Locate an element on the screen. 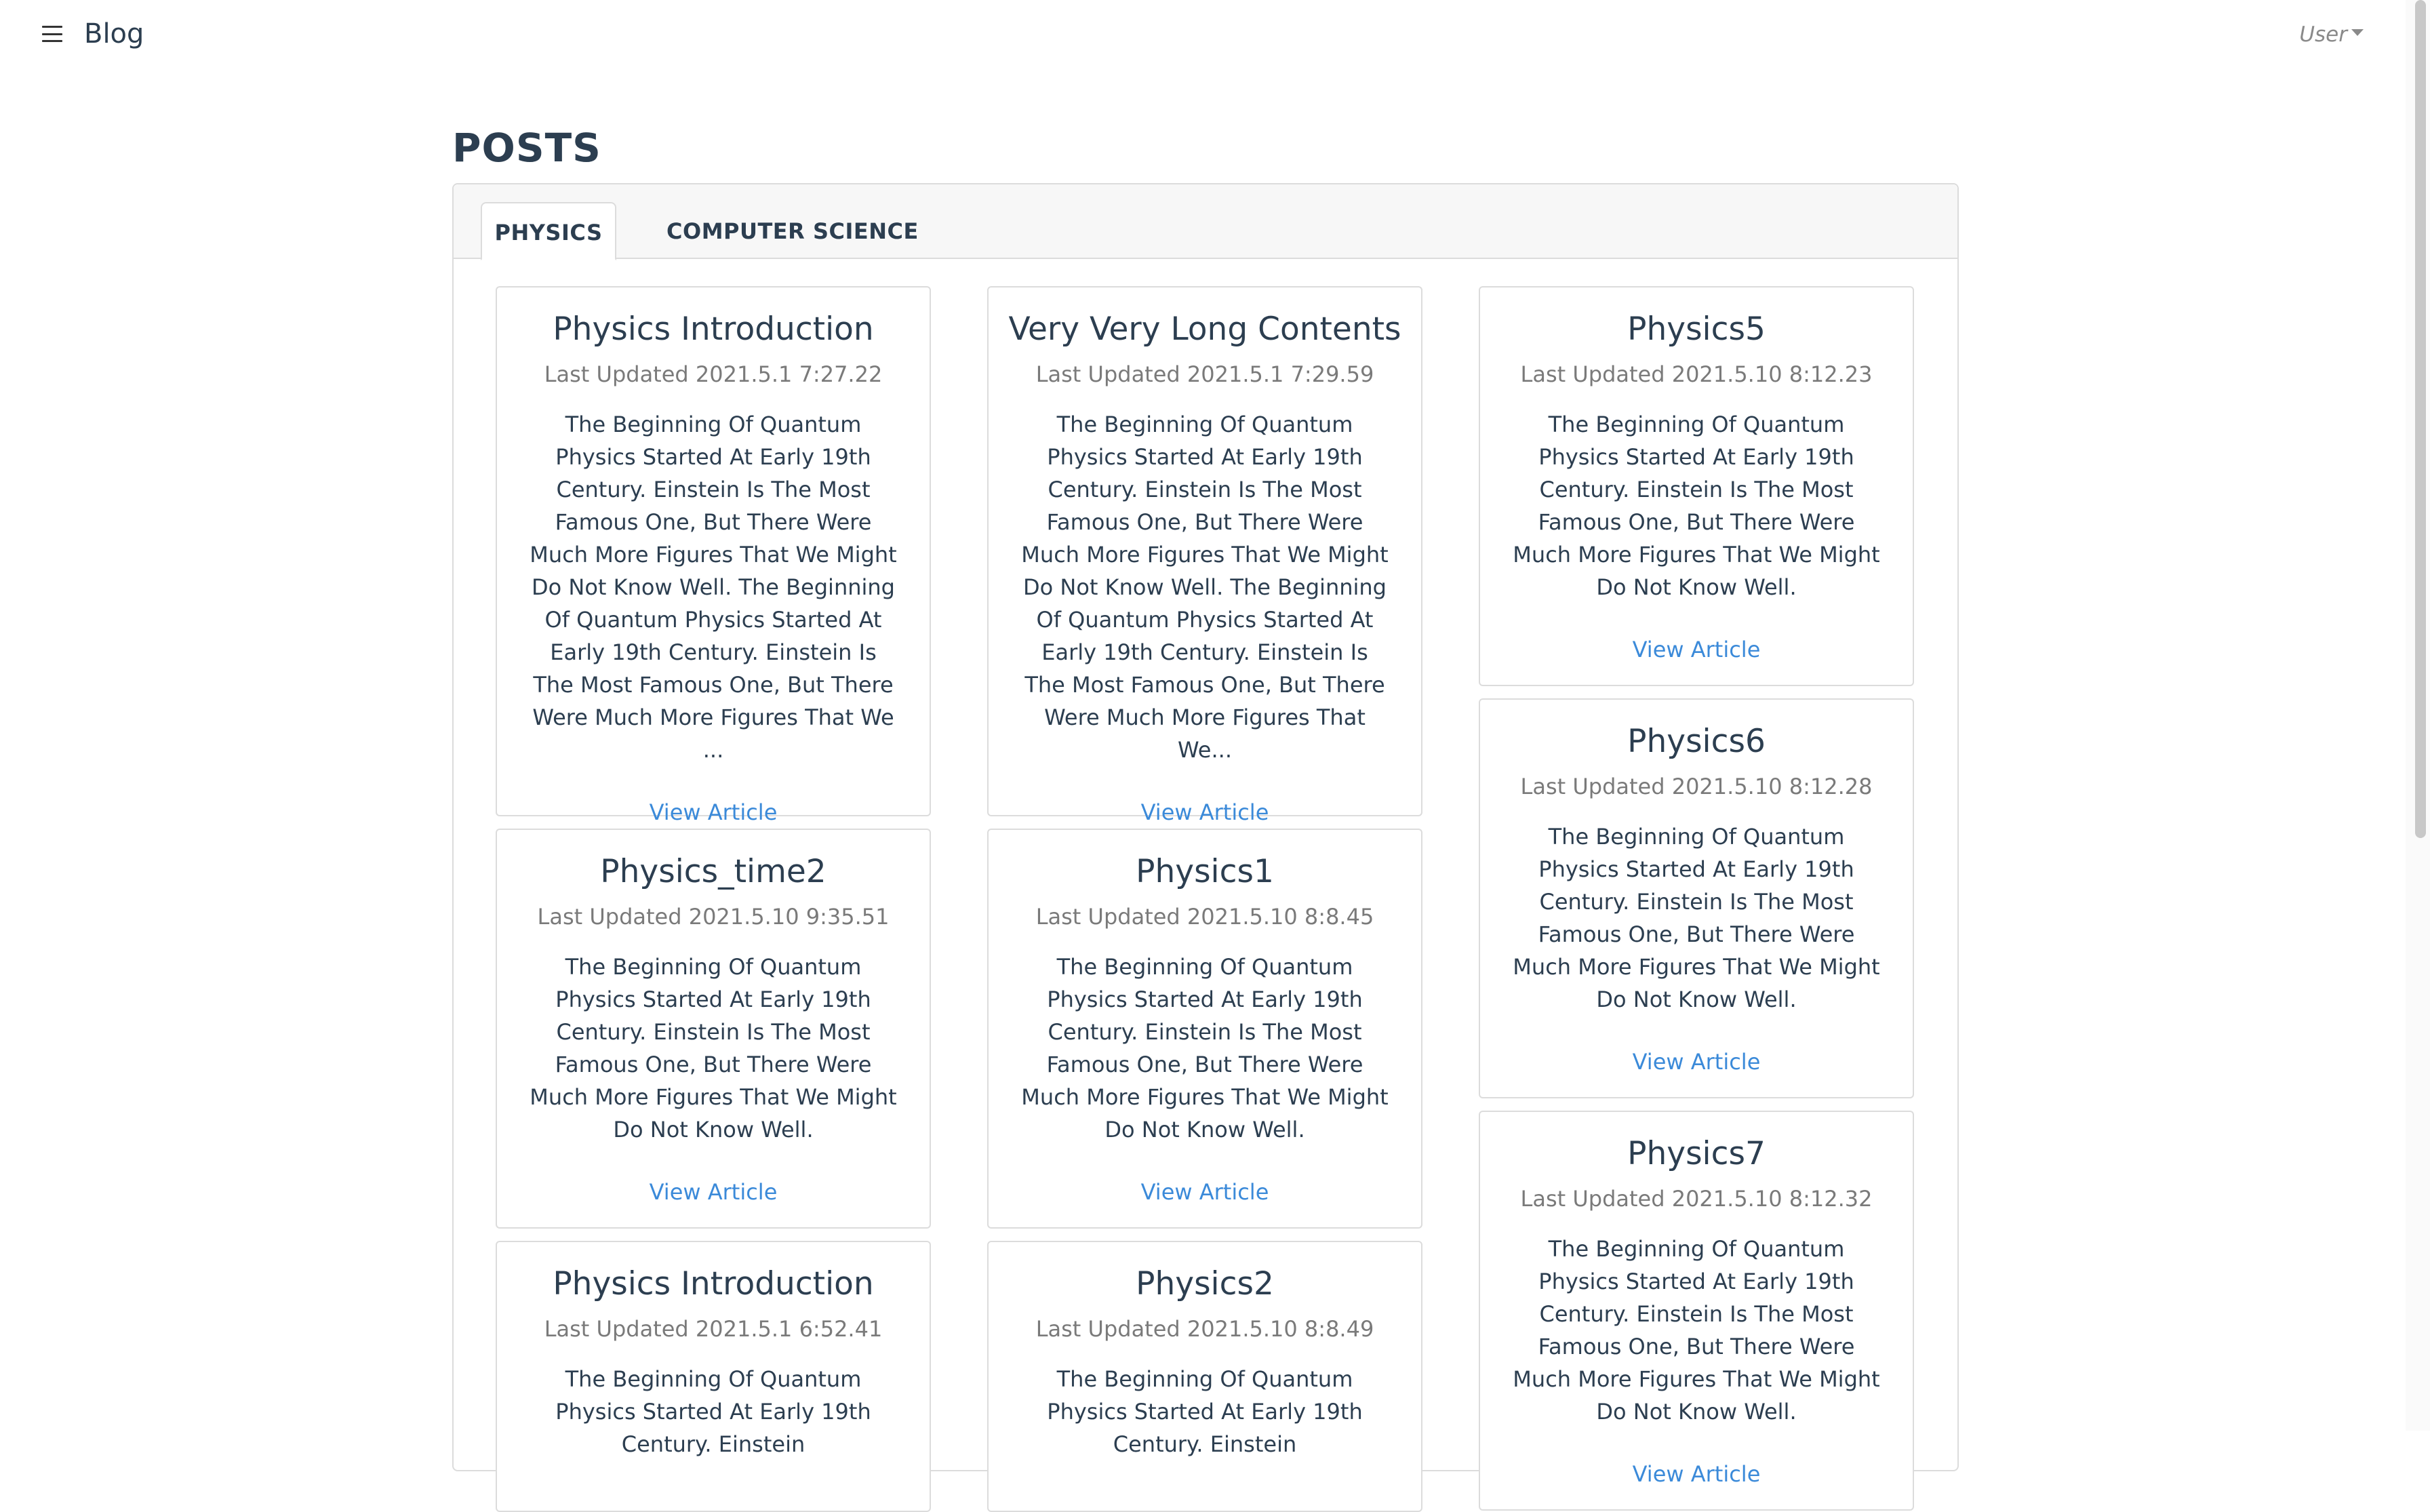 The width and height of the screenshot is (2430, 1512). post-updated-date: Last Updated 2021.5.1 7:29.59 is located at coordinates (1205, 374).